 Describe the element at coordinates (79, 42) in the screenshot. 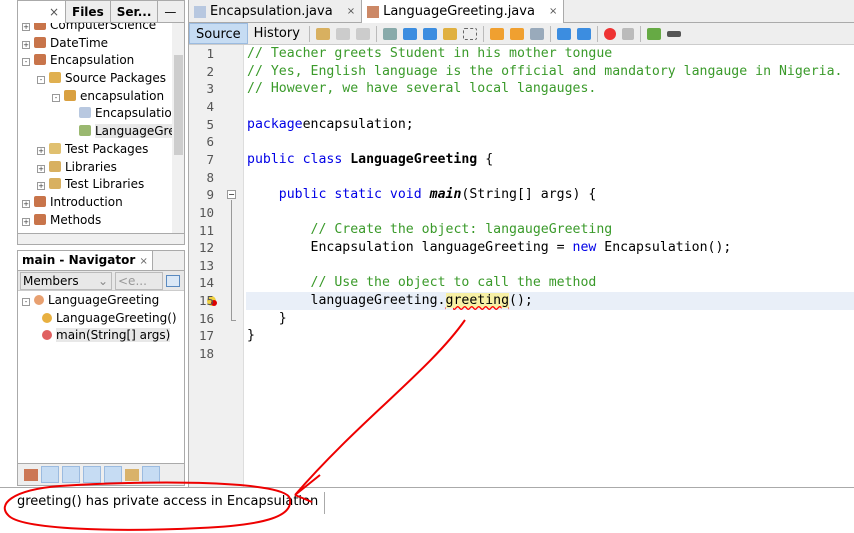

I see `tree-item-label: DateTime` at that location.